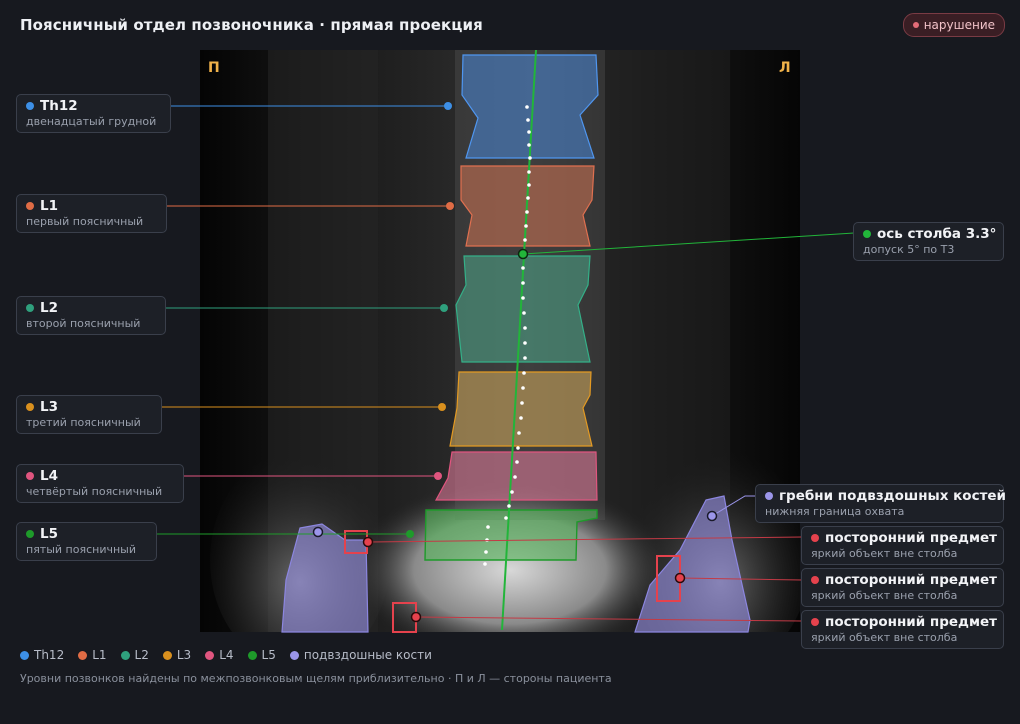 This screenshot has width=1020, height=724. What do you see at coordinates (184, 655) in the screenshot?
I see `legend-label: L3` at bounding box center [184, 655].